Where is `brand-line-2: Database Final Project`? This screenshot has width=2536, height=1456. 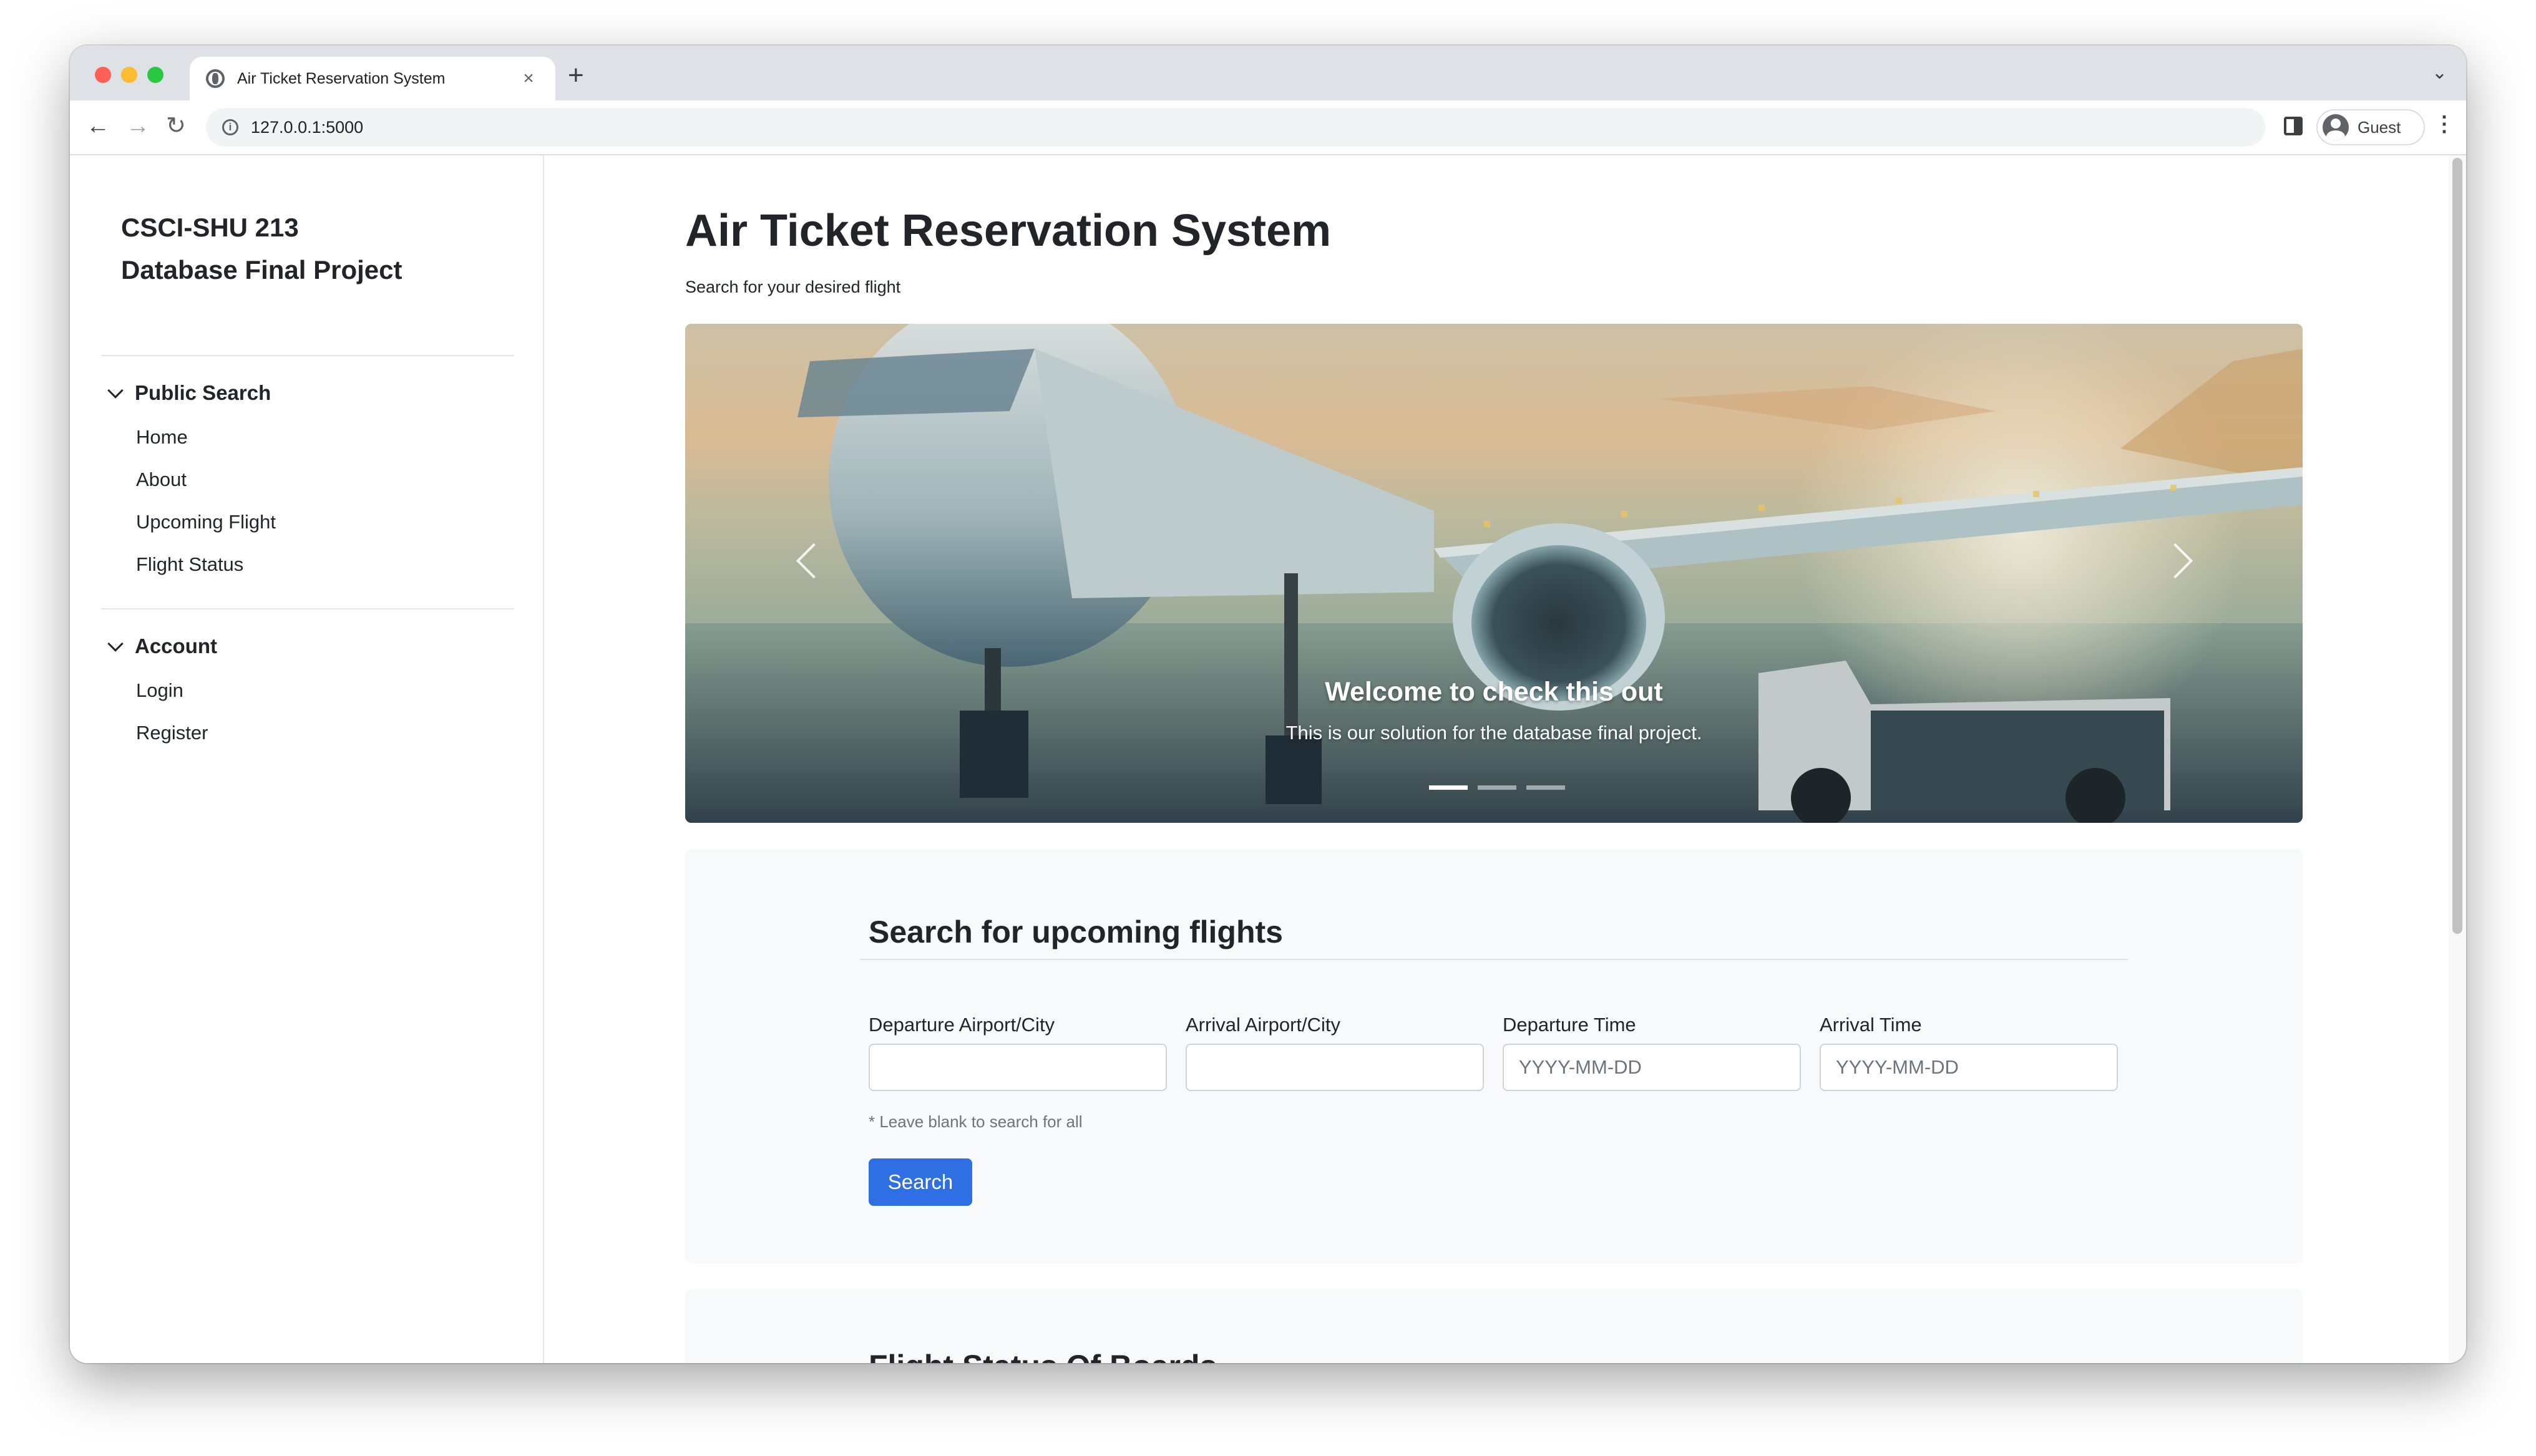
brand-line-2: Database Final Project is located at coordinates (261, 269).